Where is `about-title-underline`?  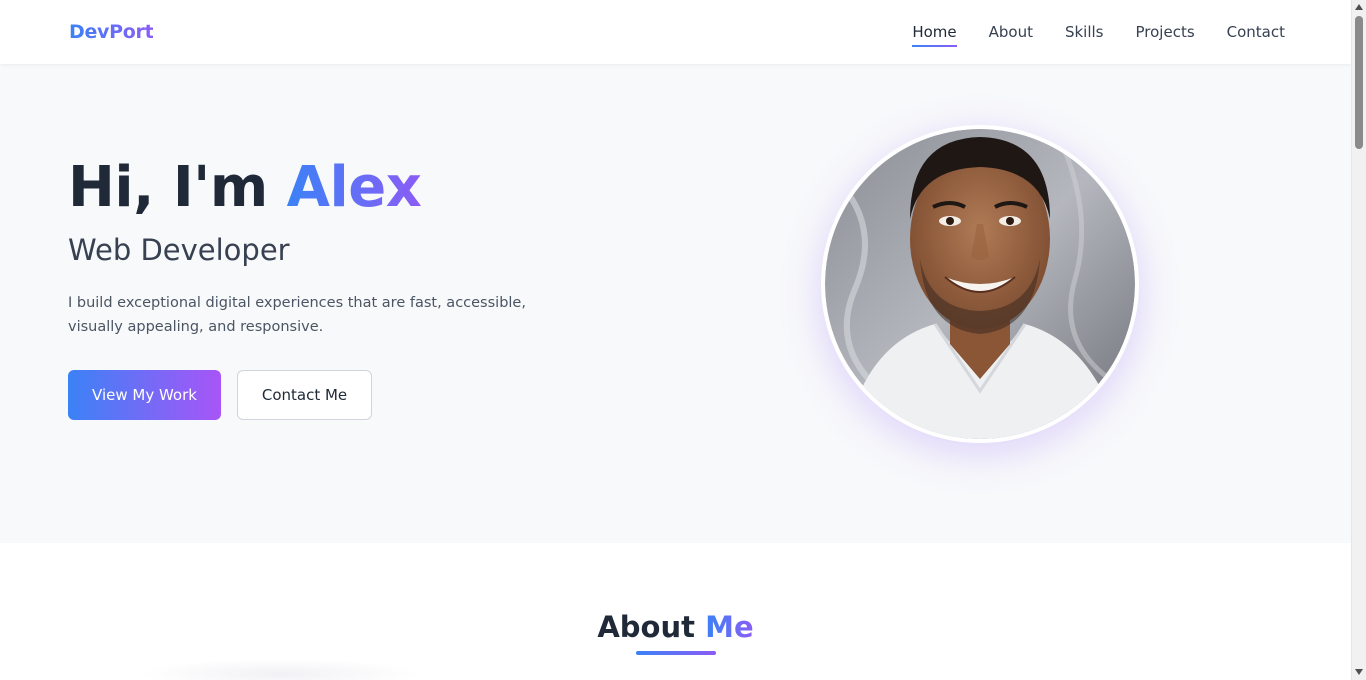 about-title-underline is located at coordinates (676, 653).